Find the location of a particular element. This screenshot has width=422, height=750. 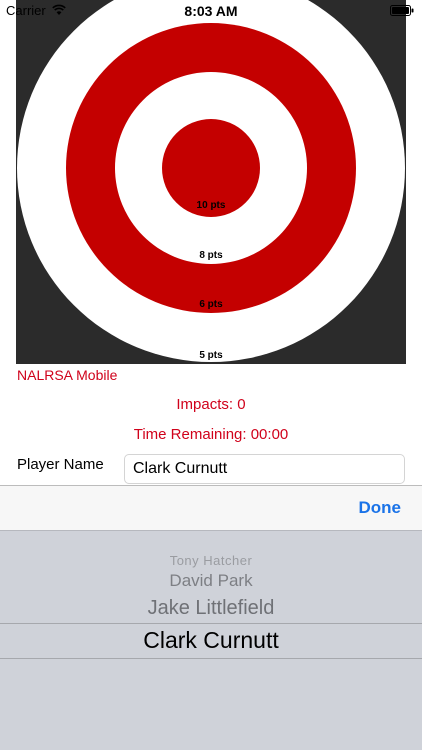

picker-option-selected: Clark Curnutt is located at coordinates (211, 640).